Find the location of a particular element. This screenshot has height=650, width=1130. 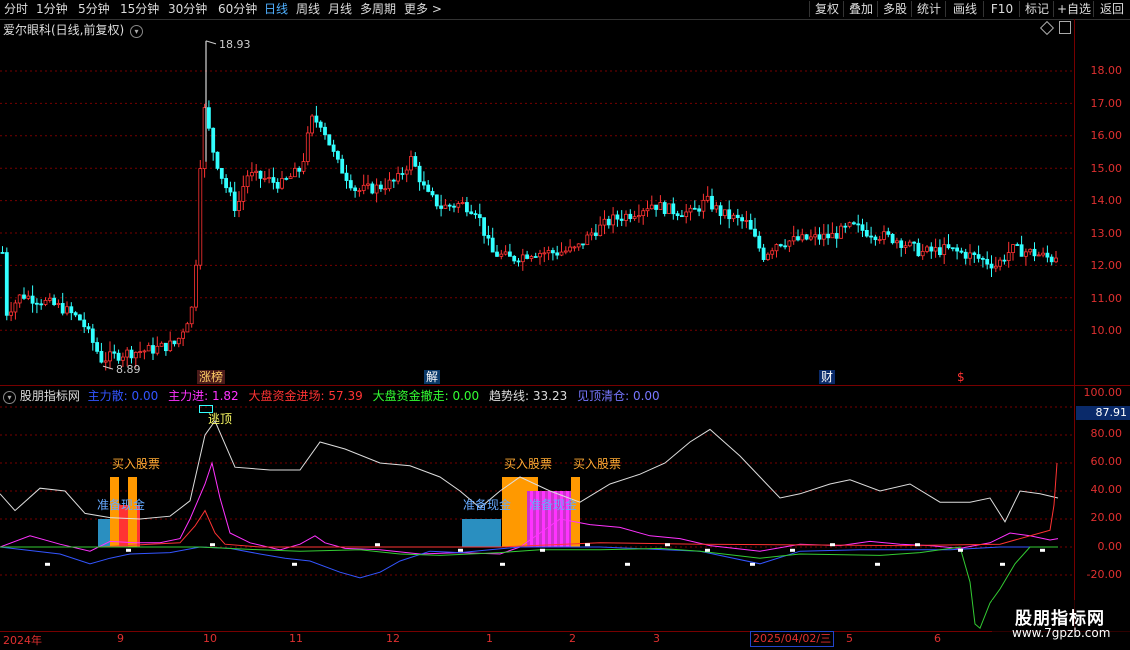

event-tag-unlock: 解 is located at coordinates (432, 377).